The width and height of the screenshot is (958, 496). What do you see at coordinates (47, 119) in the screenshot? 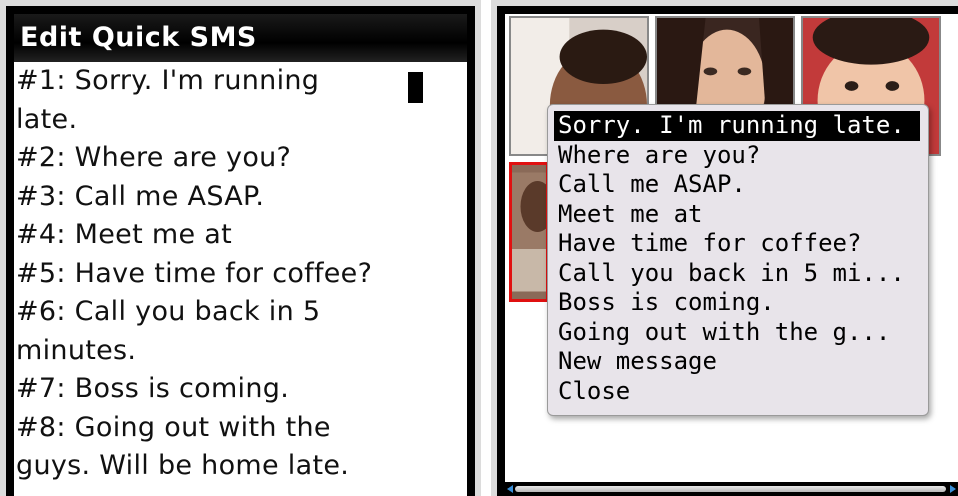
I see `sms-line: late.` at bounding box center [47, 119].